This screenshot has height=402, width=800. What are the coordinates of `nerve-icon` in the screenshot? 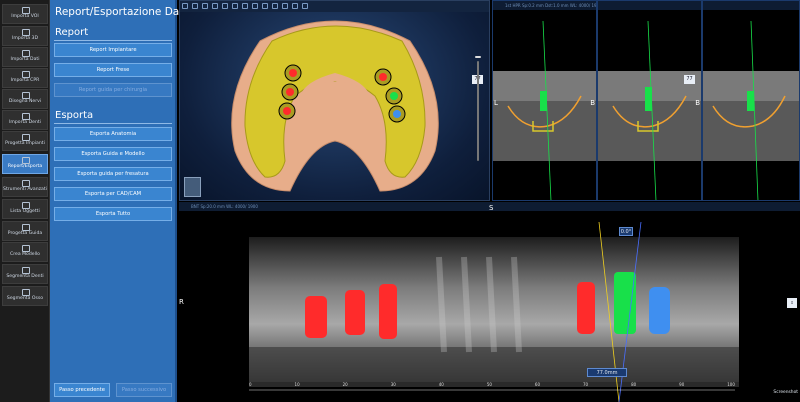 It's located at (26, 95).